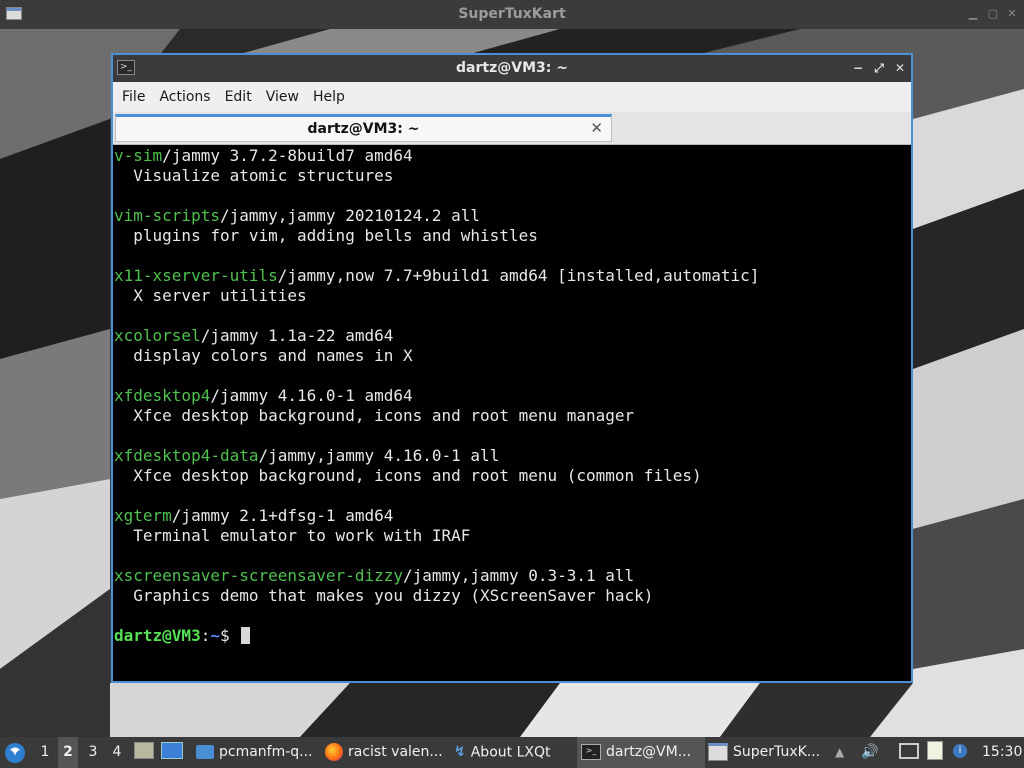 Image resolution: width=1024 pixels, height=768 pixels. What do you see at coordinates (157, 335) in the screenshot?
I see `package-name: xcolorsel` at bounding box center [157, 335].